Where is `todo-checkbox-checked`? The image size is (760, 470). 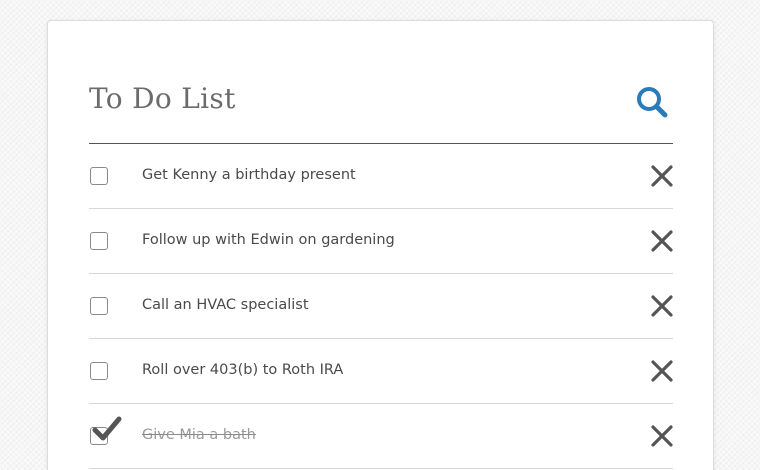 todo-checkbox-checked is located at coordinates (99, 436).